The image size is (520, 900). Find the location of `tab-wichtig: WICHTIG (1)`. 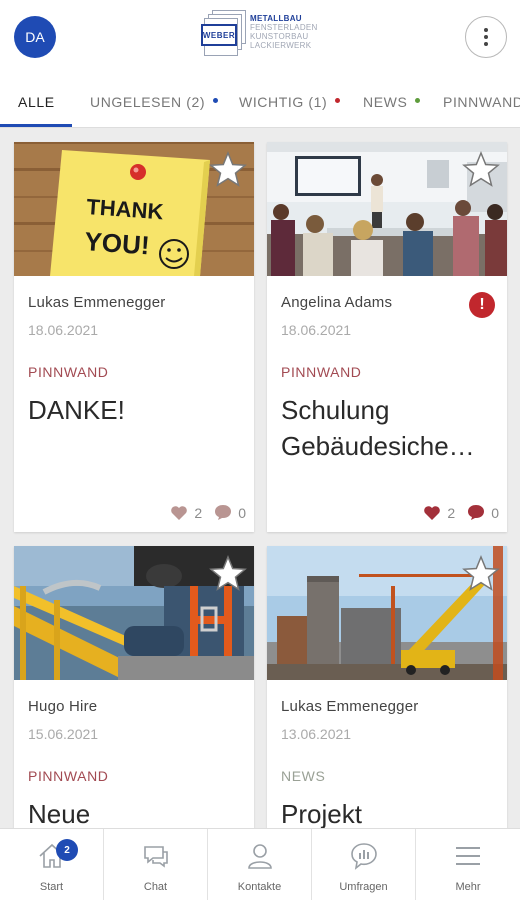

tab-wichtig: WICHTIG (1) is located at coordinates (290, 101).